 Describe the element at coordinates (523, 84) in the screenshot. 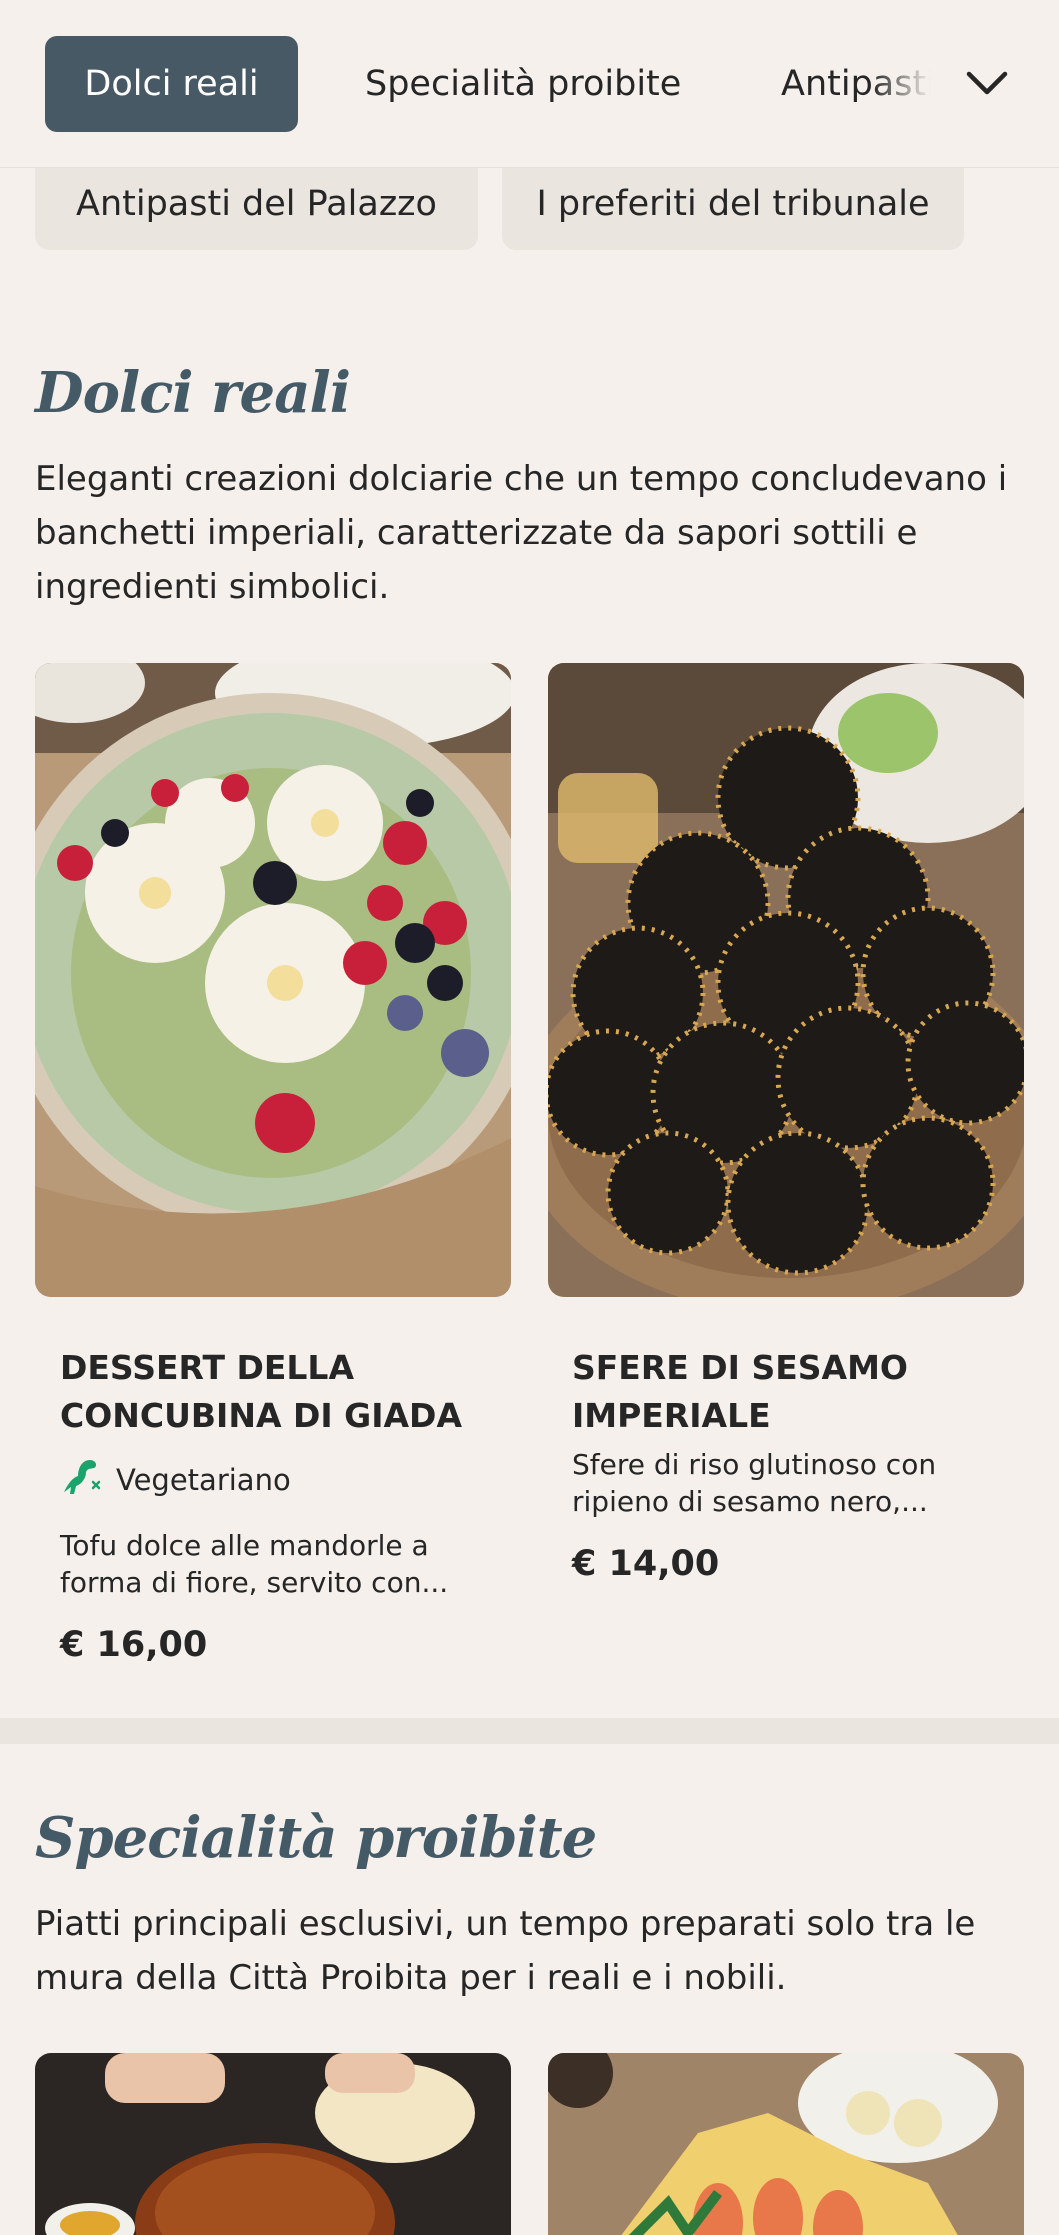

I see `tab-specialita-proibite: Specialità proibite` at that location.